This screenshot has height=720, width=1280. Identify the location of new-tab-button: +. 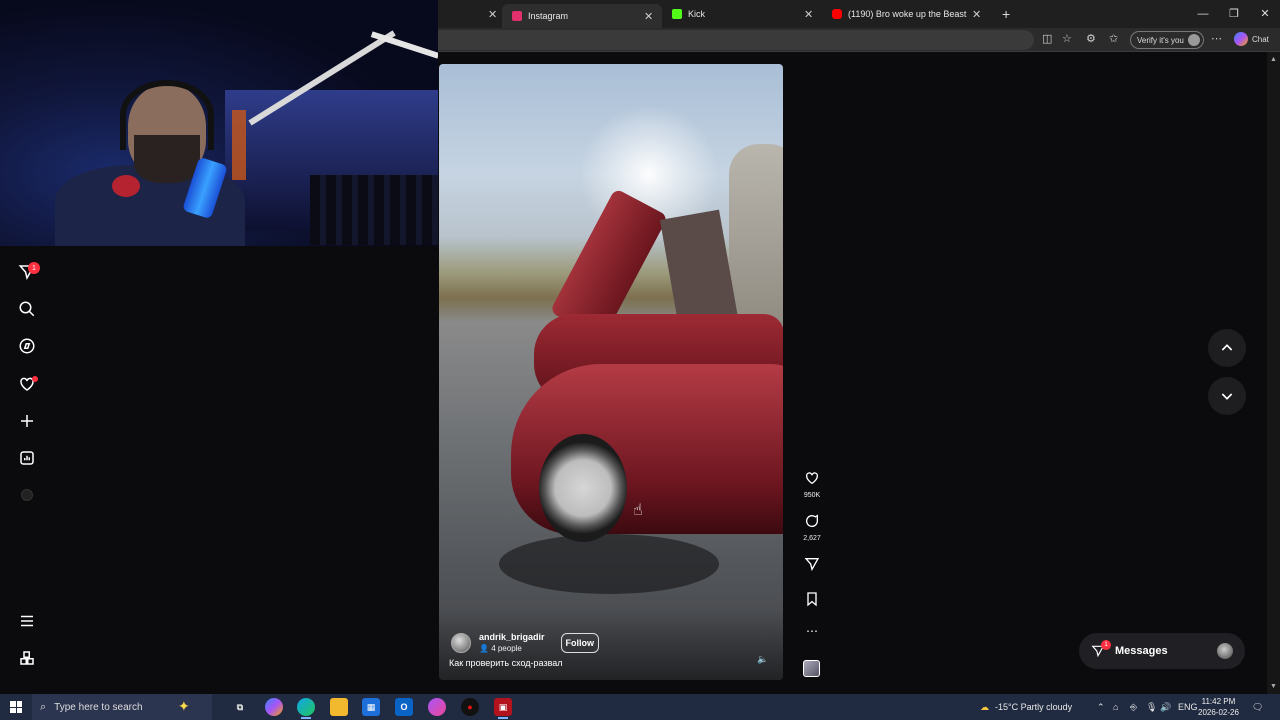
(1006, 14).